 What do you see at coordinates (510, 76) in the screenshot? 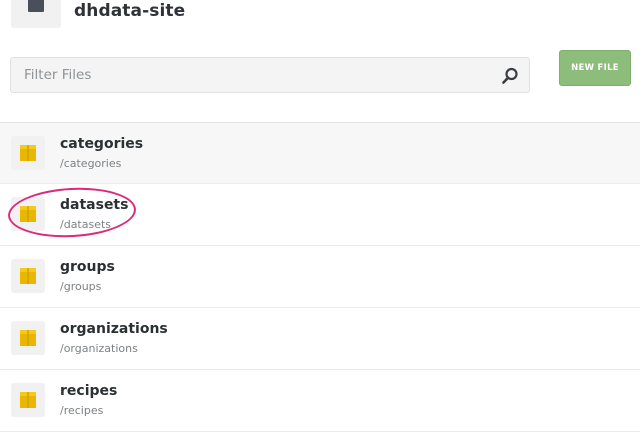
I see `search-icon` at bounding box center [510, 76].